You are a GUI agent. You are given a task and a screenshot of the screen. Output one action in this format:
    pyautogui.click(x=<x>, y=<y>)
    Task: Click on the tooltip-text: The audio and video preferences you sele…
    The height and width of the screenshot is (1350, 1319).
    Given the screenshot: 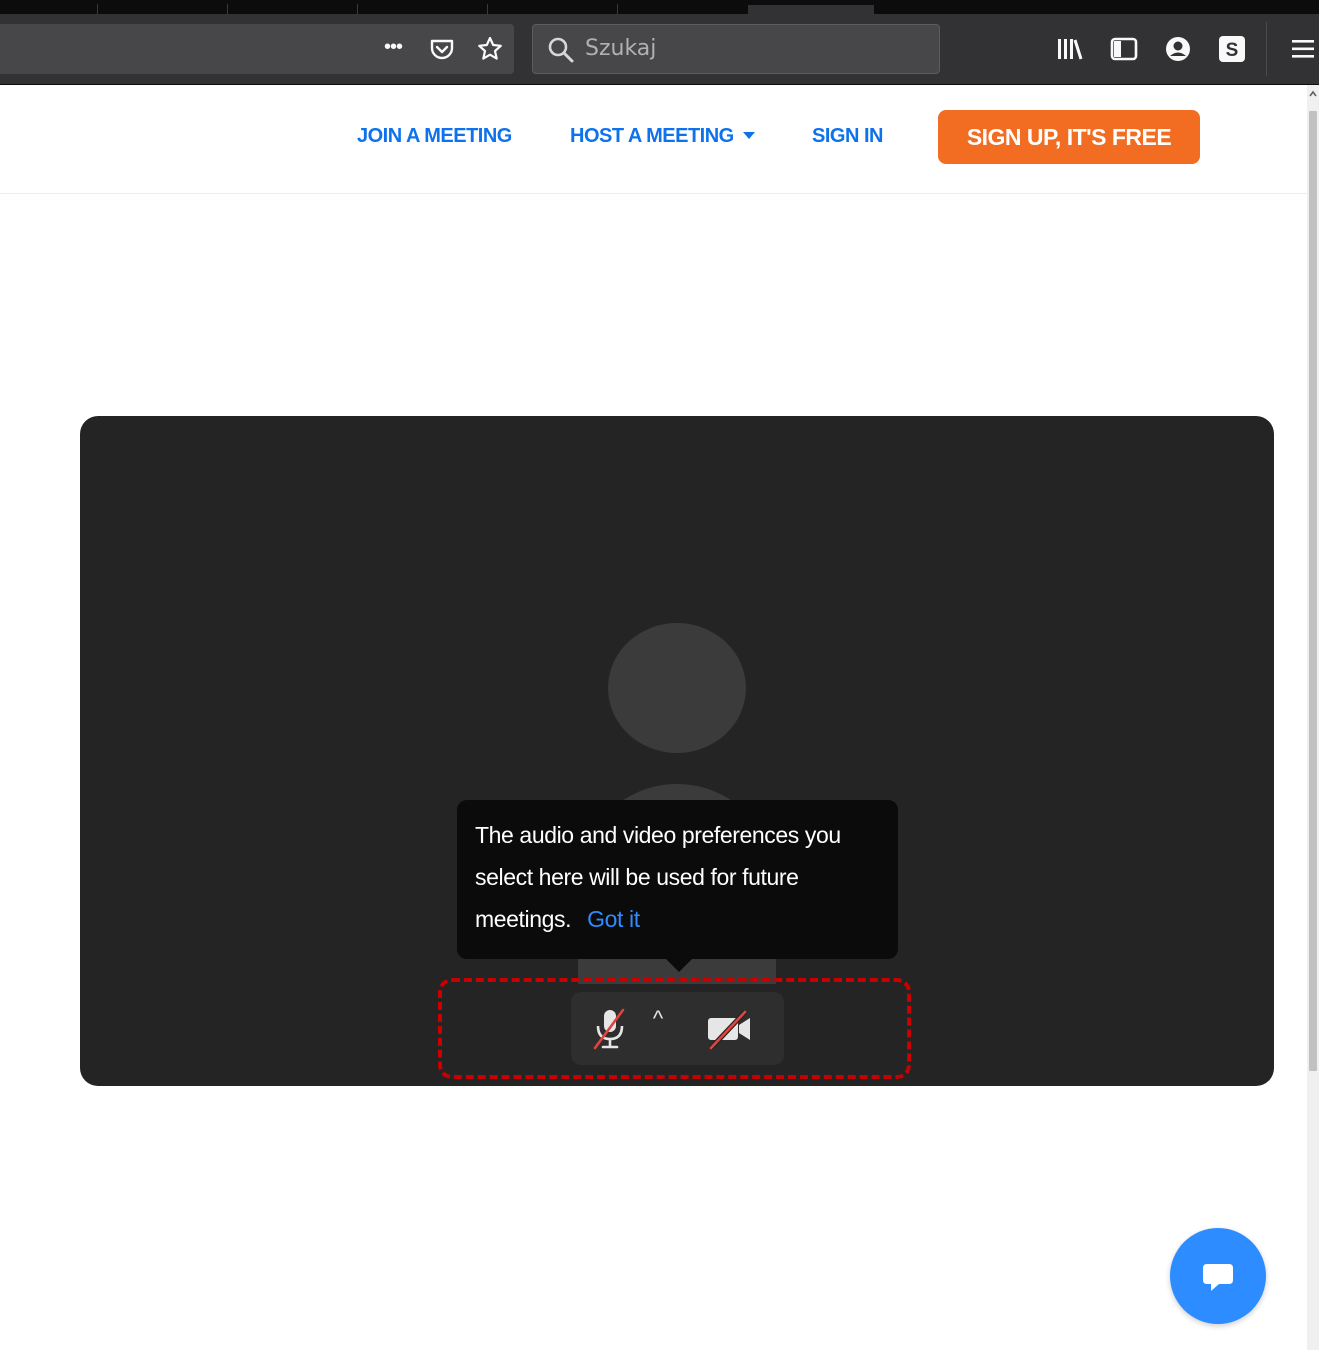 What is the action you would take?
    pyautogui.click(x=658, y=877)
    